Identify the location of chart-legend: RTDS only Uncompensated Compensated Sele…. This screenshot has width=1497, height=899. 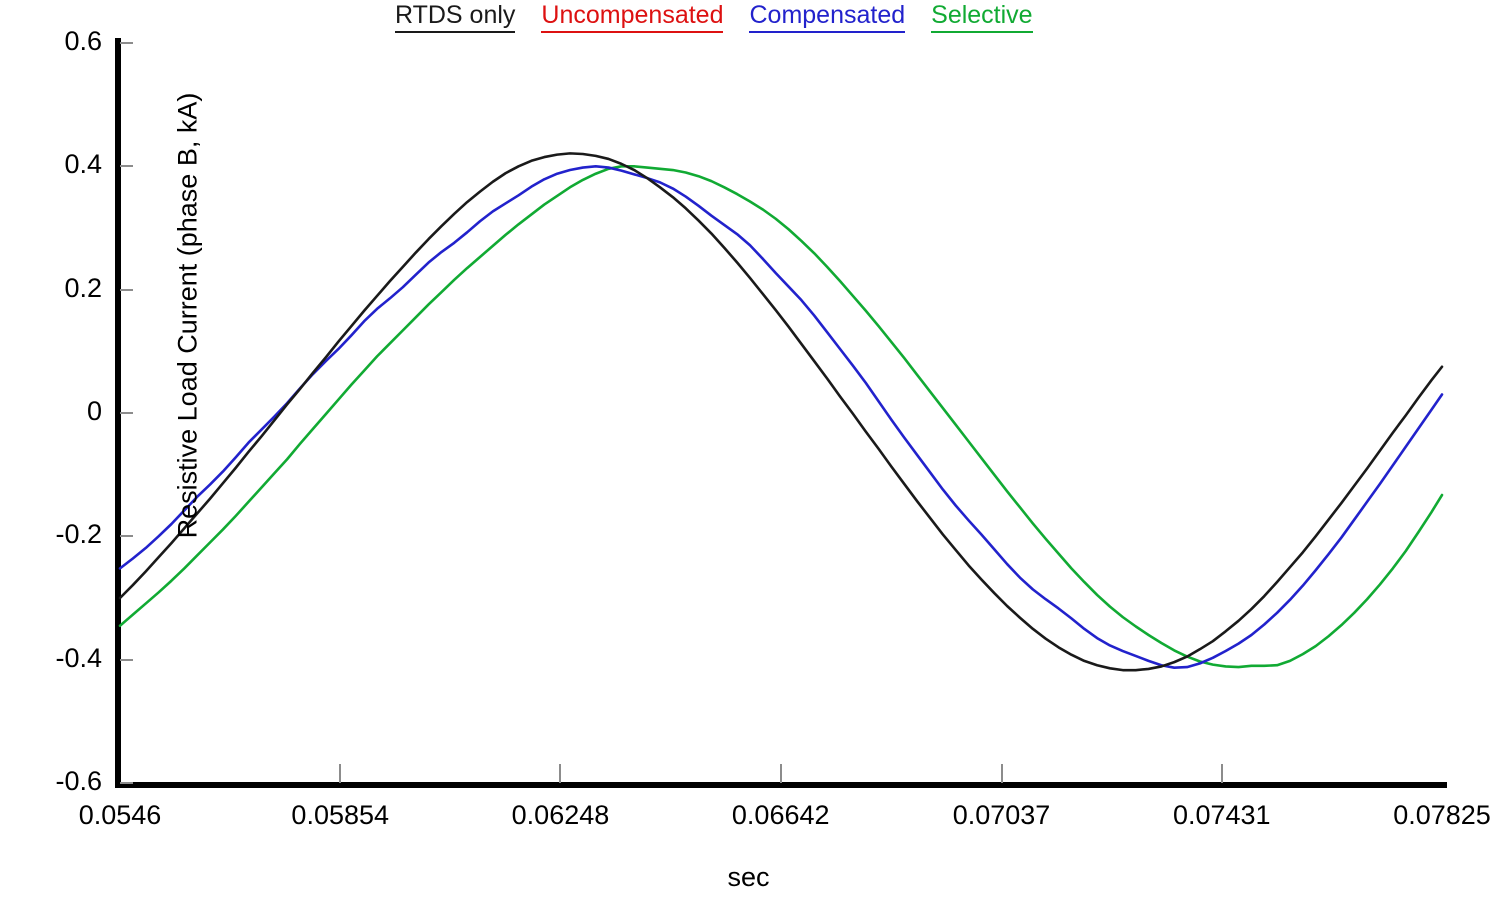
(765, 19).